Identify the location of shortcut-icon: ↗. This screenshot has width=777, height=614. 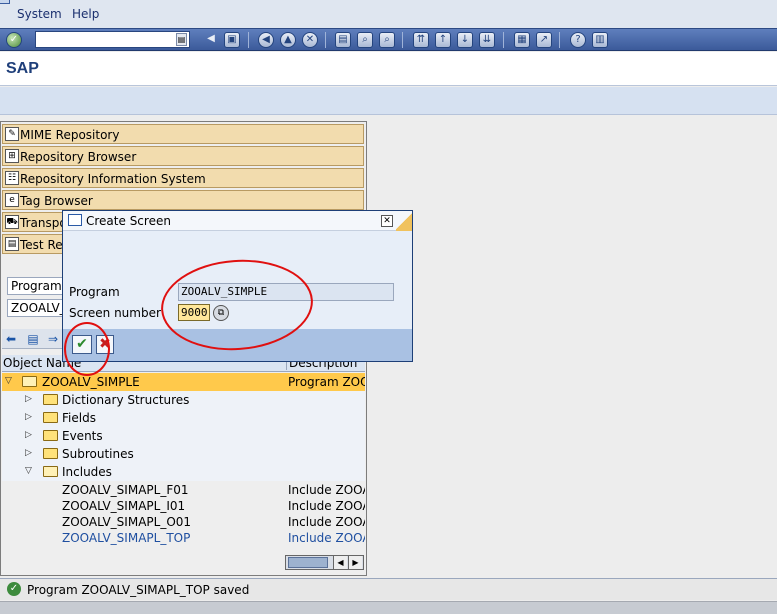
(544, 40).